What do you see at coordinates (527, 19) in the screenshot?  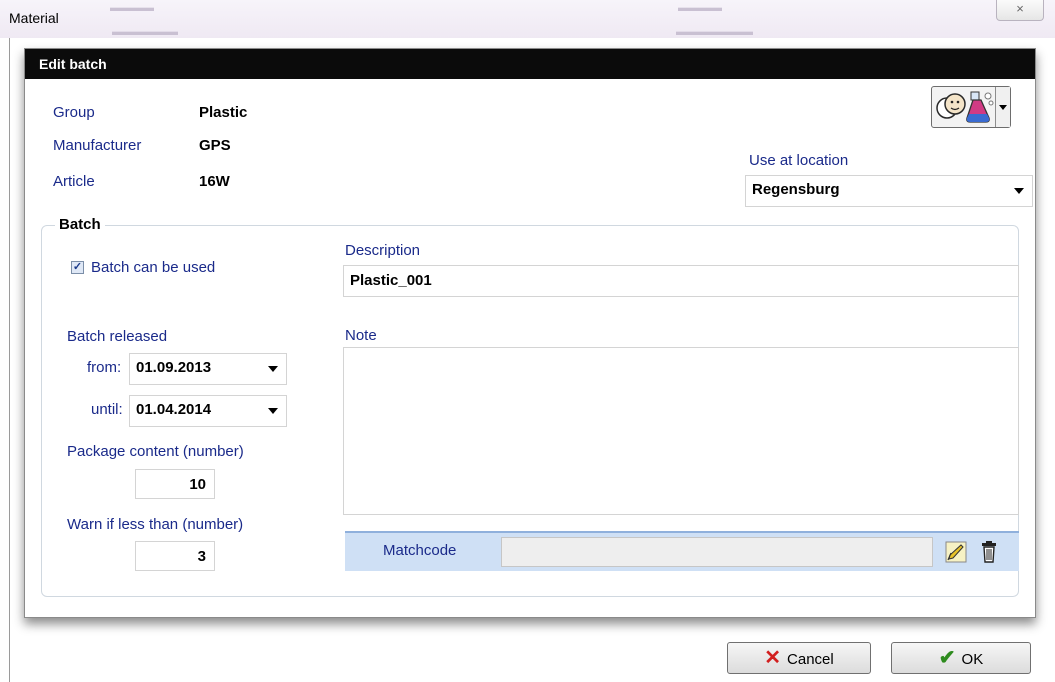 I see `outer-window-titlebar: Material ▬▬▬▬ ▬▬▬▬▬▬ ▬▬▬▬ ▬▬▬▬▬▬▬` at bounding box center [527, 19].